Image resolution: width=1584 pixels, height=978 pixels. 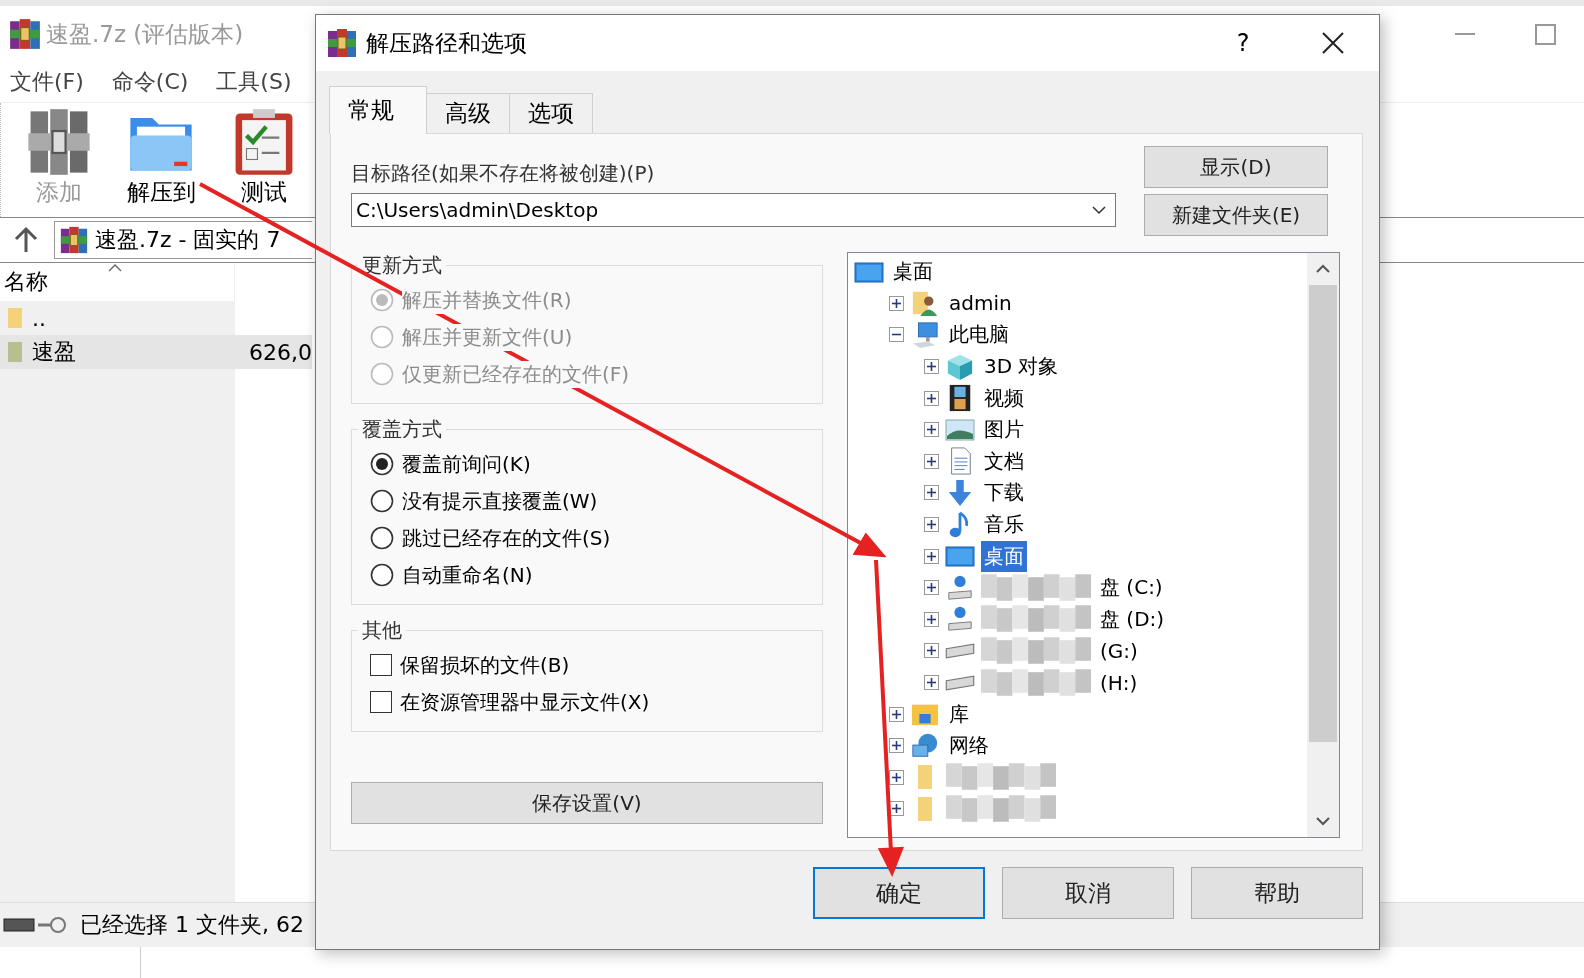 What do you see at coordinates (115, 268) in the screenshot?
I see `sort-caret-icon` at bounding box center [115, 268].